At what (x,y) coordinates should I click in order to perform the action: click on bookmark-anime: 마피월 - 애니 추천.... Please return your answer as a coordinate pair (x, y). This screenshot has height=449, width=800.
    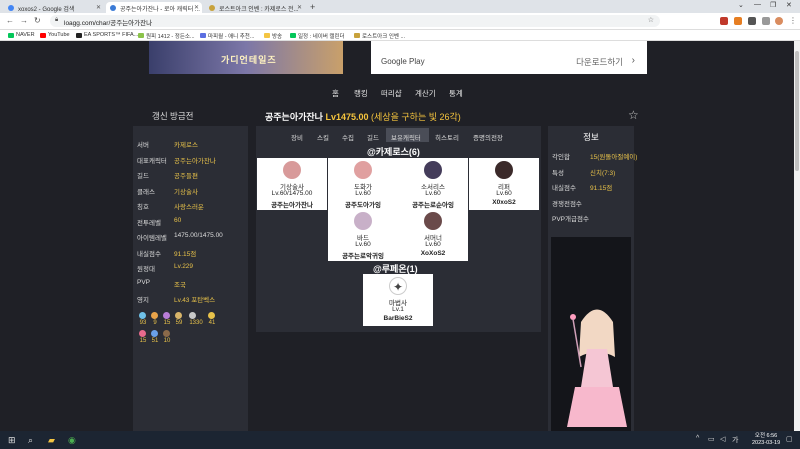
    Looking at the image, I should click on (227, 36).